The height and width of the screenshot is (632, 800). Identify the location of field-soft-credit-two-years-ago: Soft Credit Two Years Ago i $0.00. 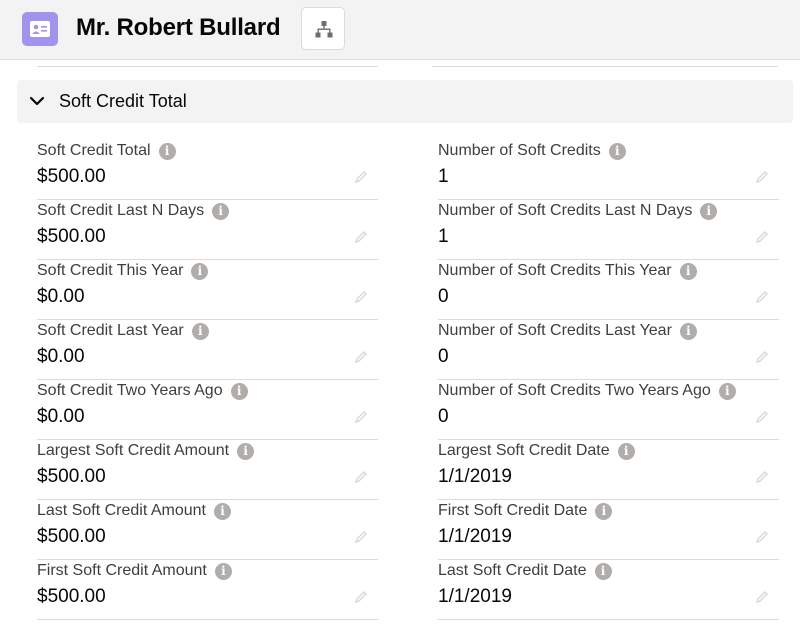
(207, 410).